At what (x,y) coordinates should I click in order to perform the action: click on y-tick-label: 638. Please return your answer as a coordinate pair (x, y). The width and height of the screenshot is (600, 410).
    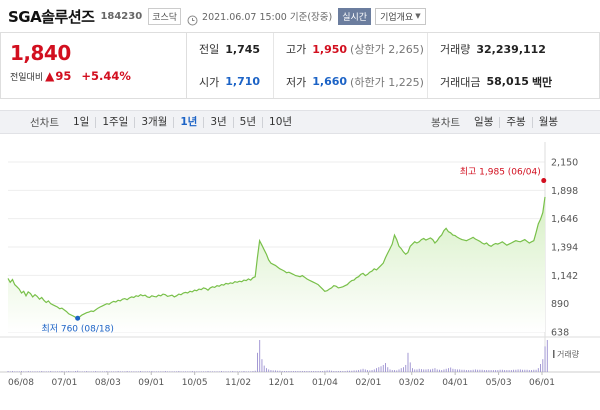
    Looking at the image, I should click on (560, 333).